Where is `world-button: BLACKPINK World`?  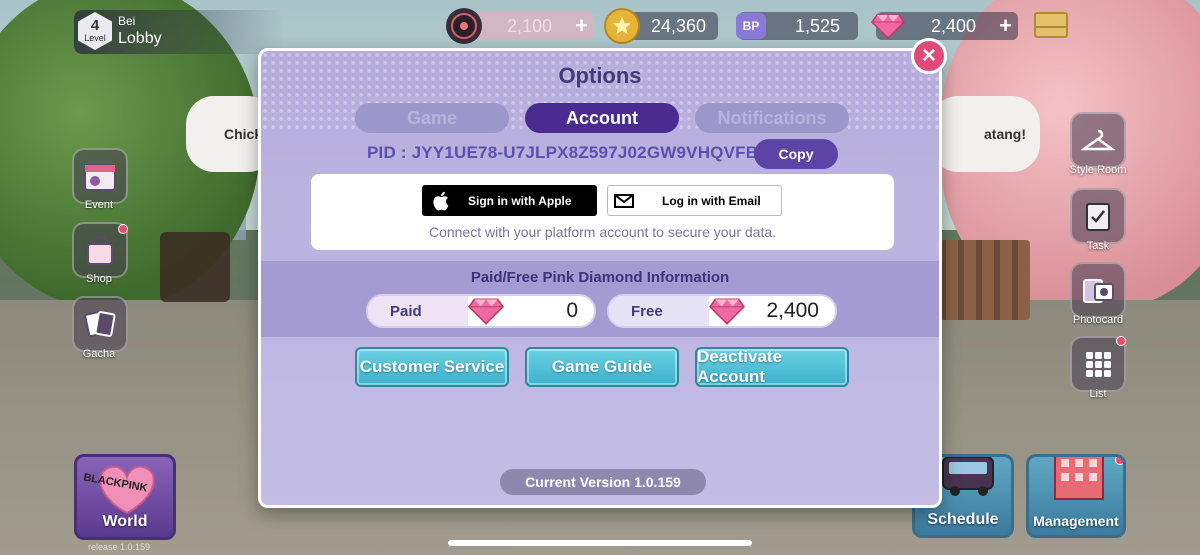
world-button: BLACKPINK World is located at coordinates (125, 497).